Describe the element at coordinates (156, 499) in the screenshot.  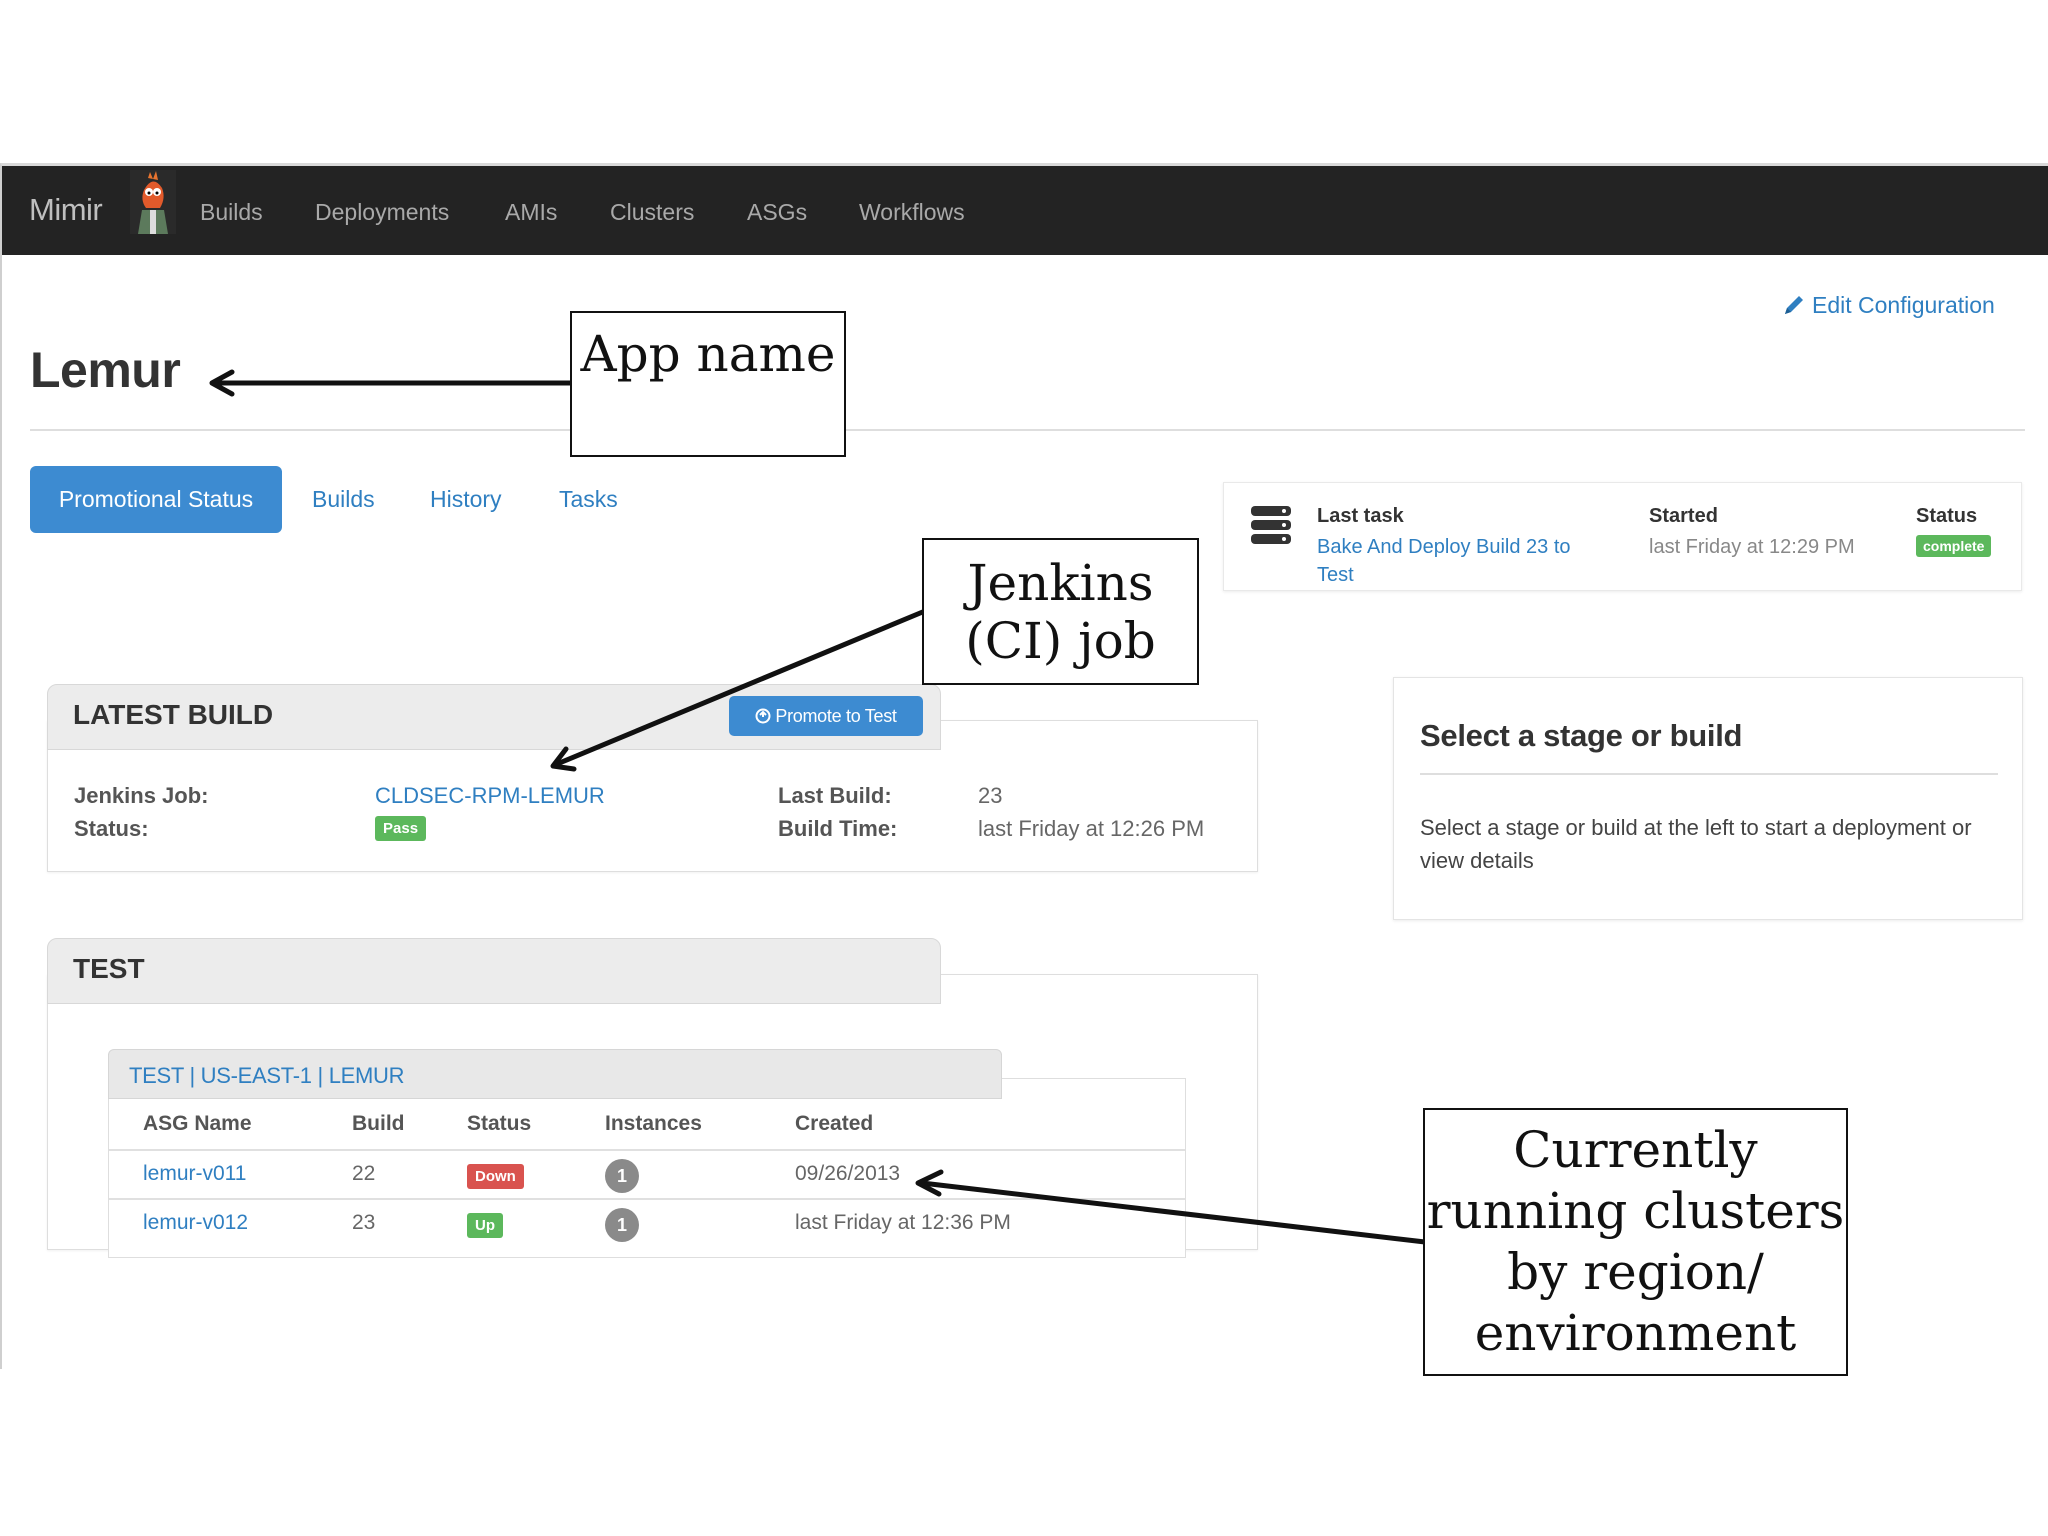
I see `tab-promotional-status: Promotional Status` at that location.